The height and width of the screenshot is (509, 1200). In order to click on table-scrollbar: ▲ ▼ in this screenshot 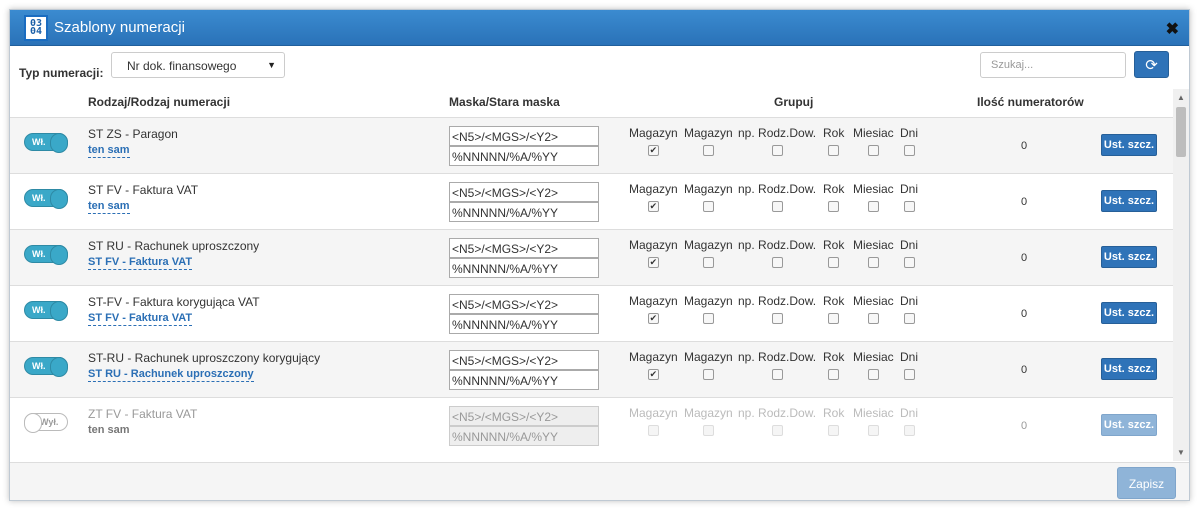, I will do `click(1181, 275)`.